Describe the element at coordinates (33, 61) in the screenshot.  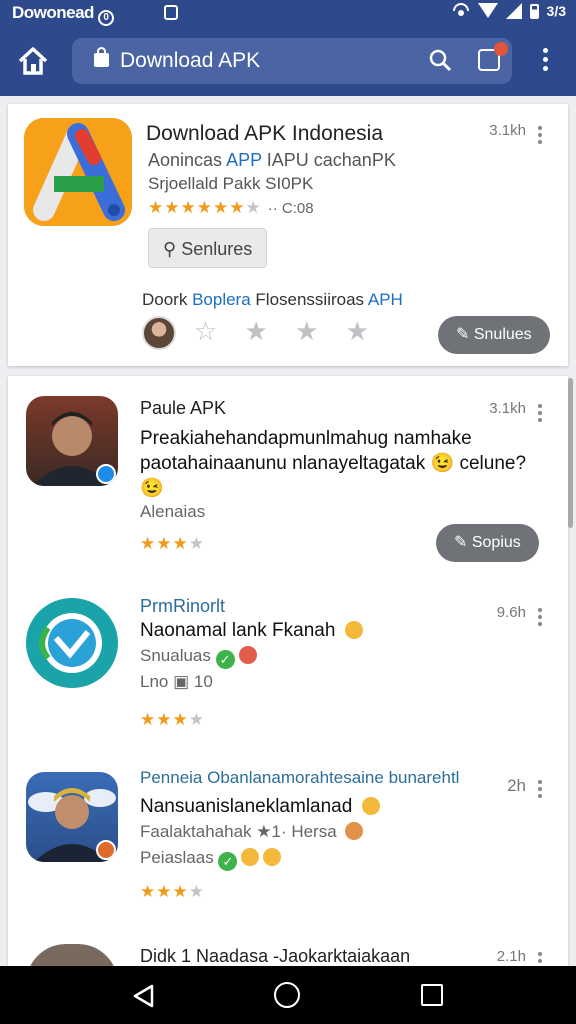
I see `home-icon` at that location.